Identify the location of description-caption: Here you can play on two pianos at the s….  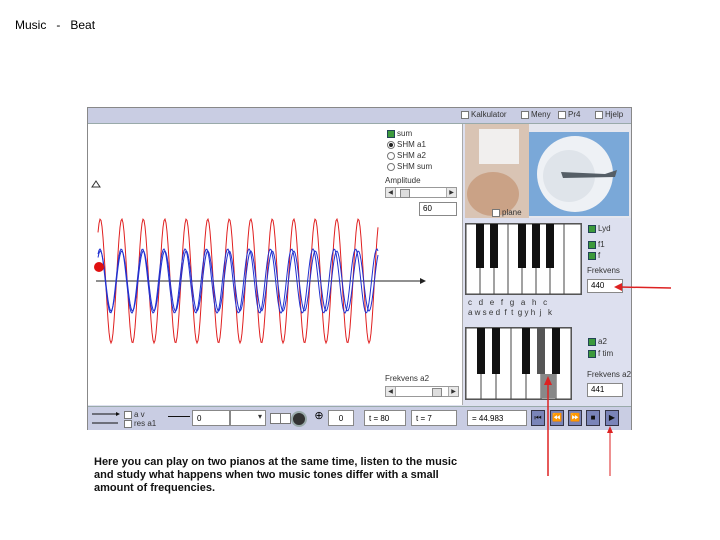
(276, 475).